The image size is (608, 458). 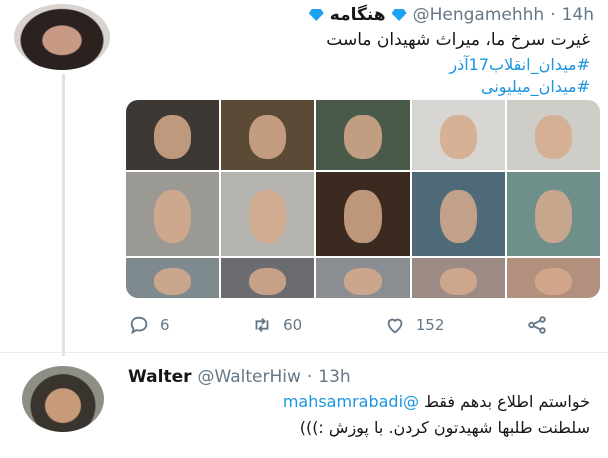 What do you see at coordinates (334, 377) in the screenshot?
I see `timestamp: 13h` at bounding box center [334, 377].